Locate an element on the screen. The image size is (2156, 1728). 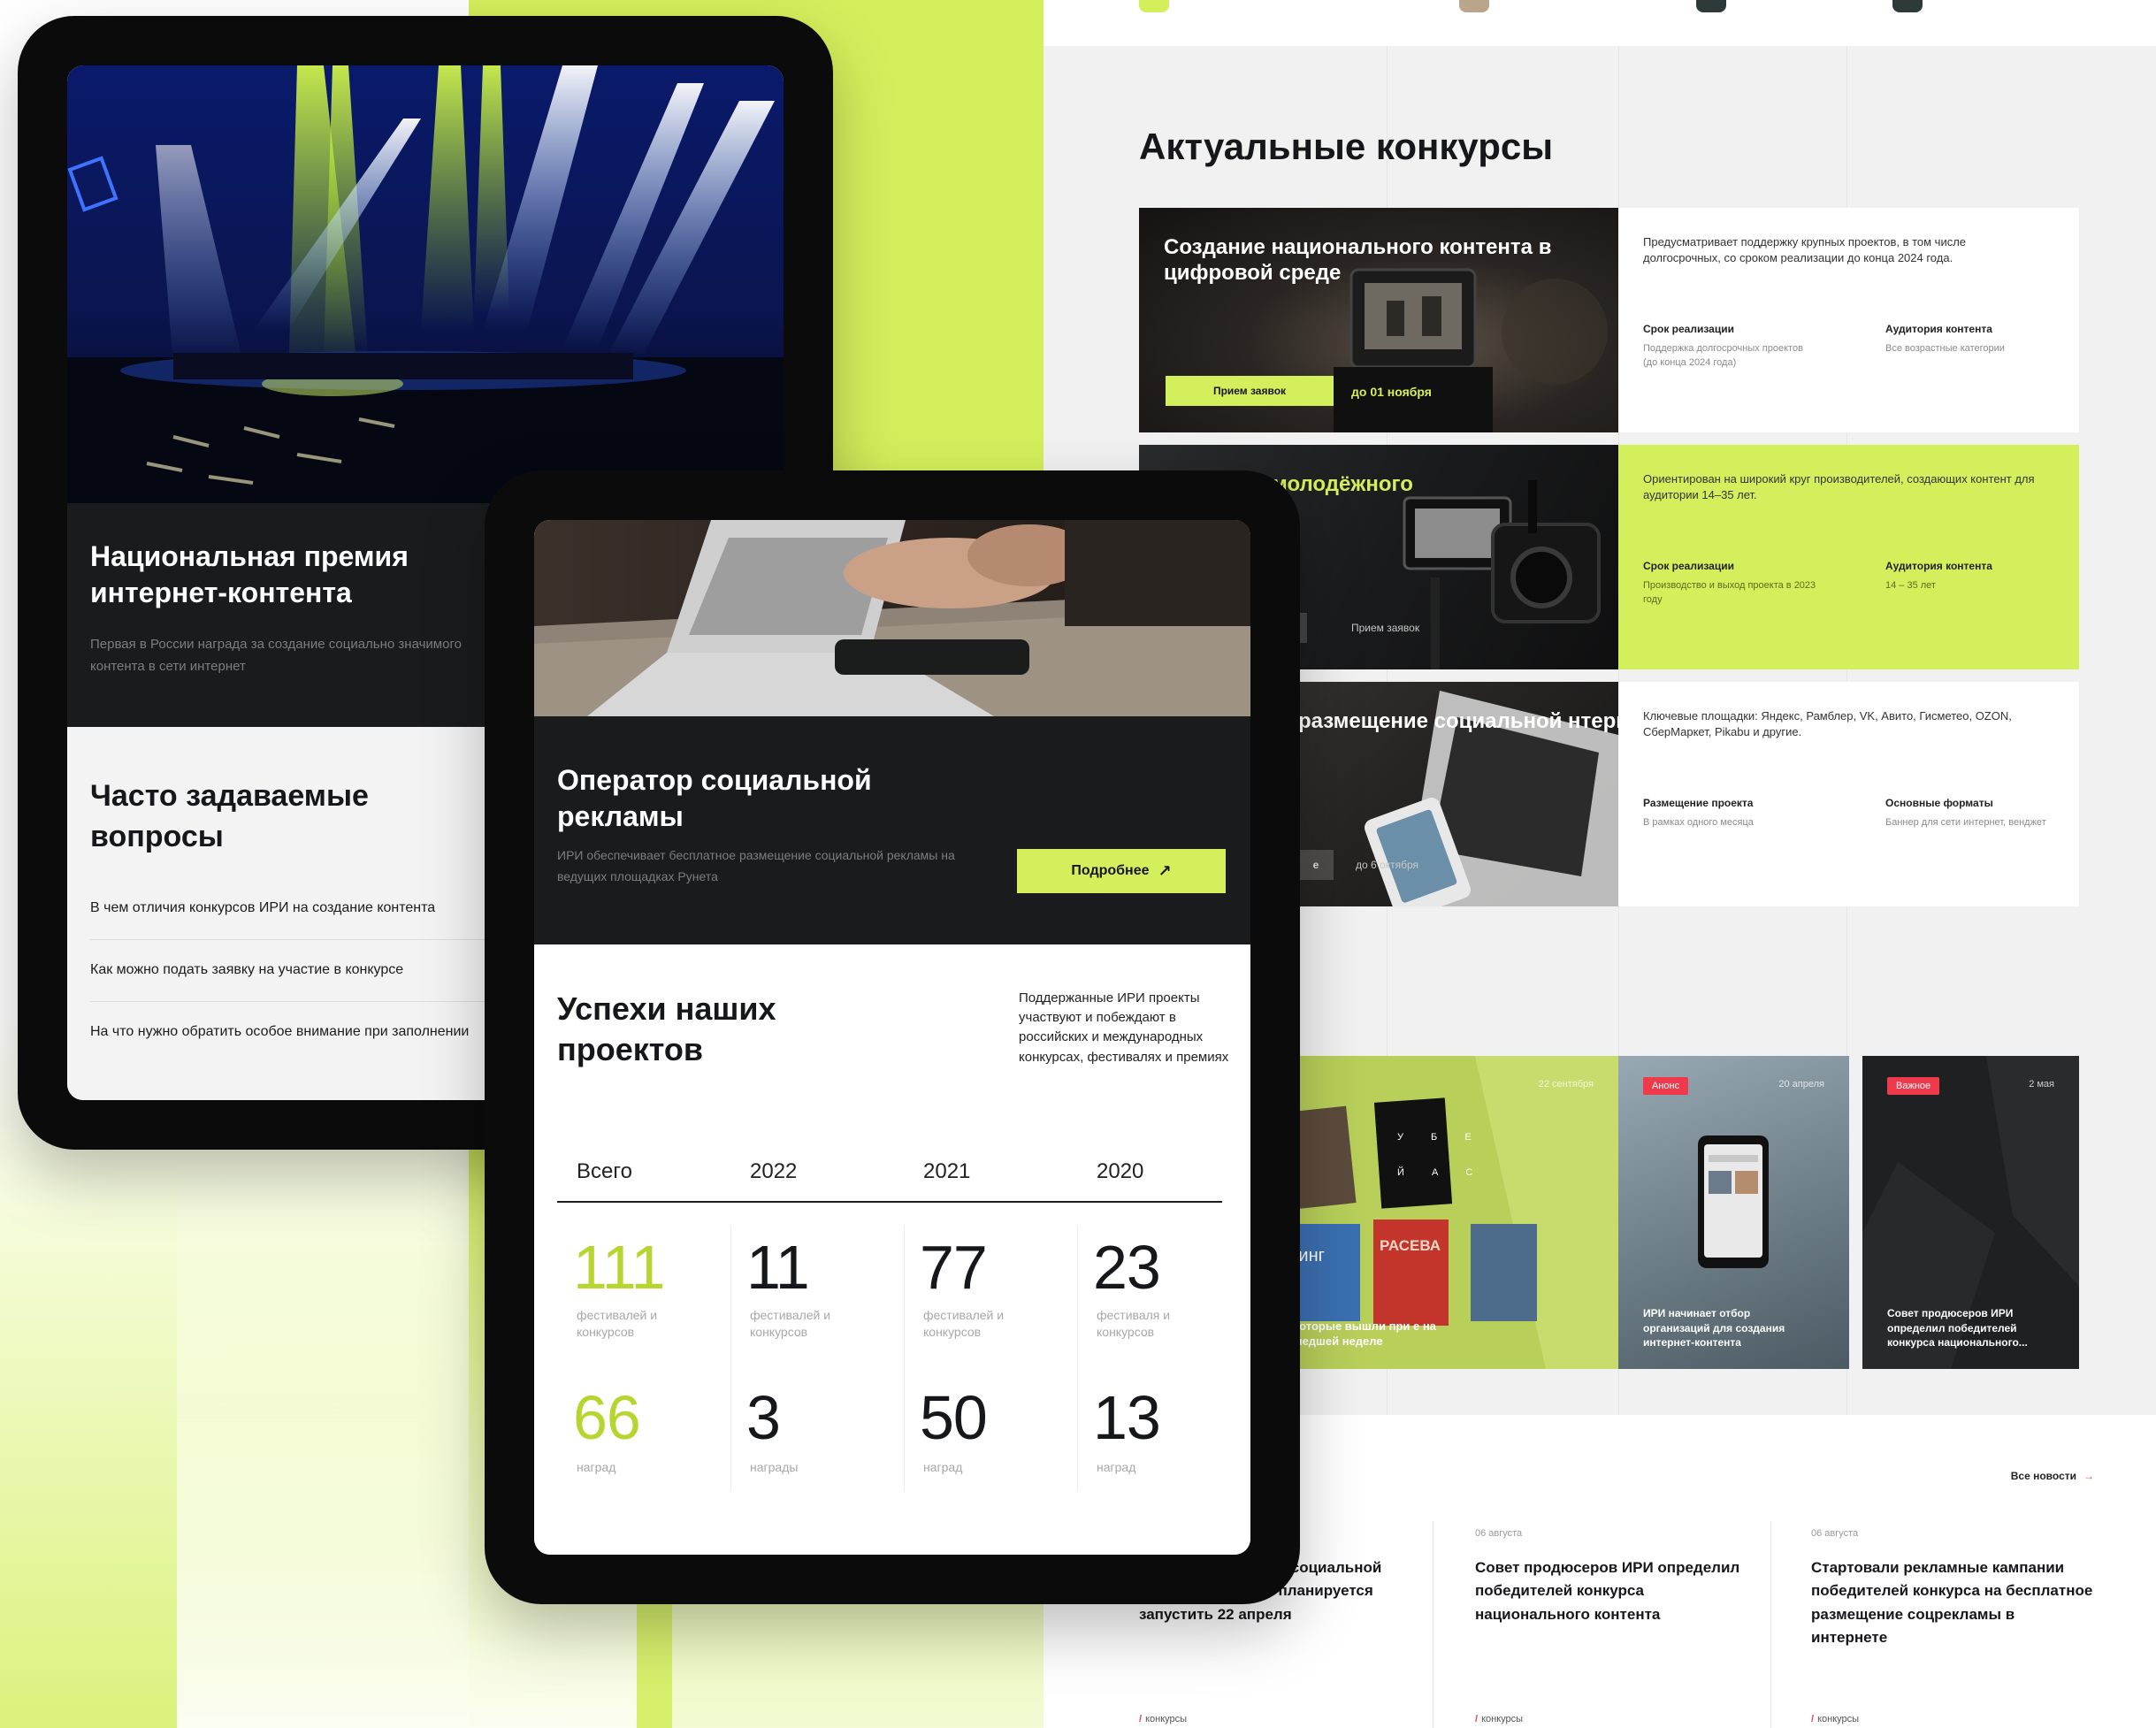
meta-value: В рамках одного месяца is located at coordinates (1698, 822).